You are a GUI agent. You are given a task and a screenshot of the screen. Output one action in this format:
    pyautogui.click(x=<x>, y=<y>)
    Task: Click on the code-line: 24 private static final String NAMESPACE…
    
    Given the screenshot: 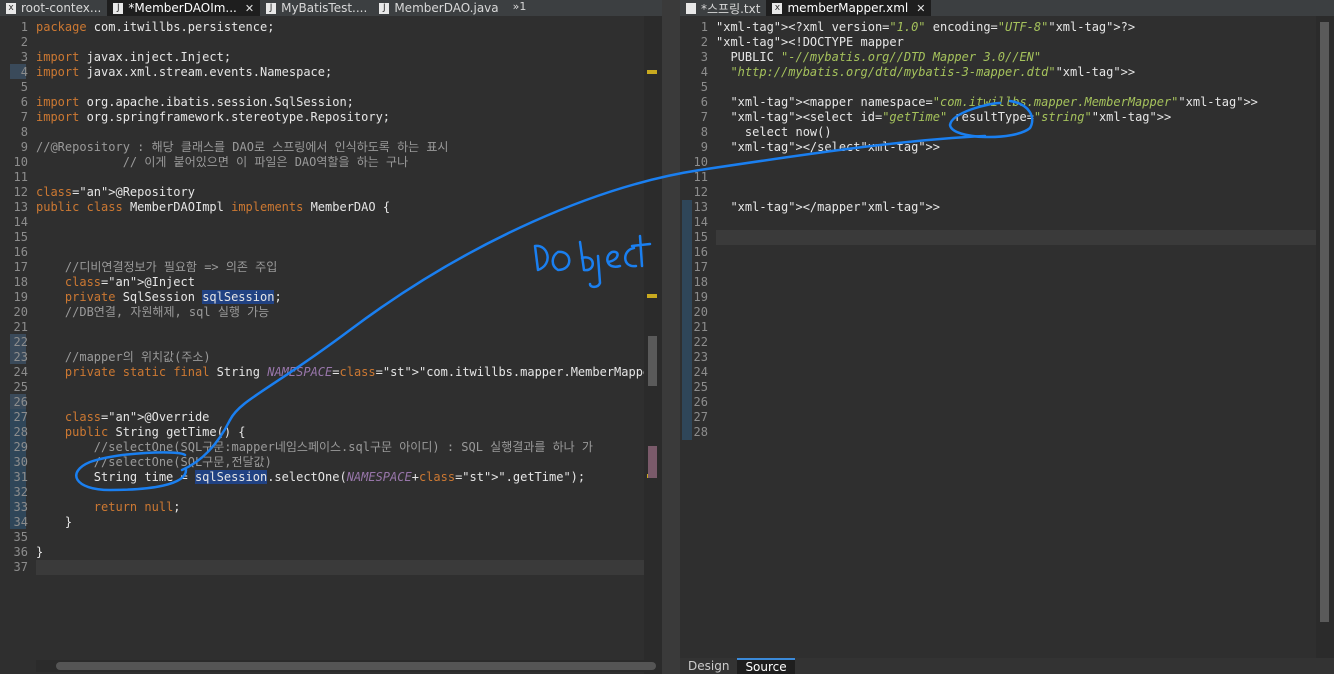 What is the action you would take?
    pyautogui.click(x=338, y=372)
    